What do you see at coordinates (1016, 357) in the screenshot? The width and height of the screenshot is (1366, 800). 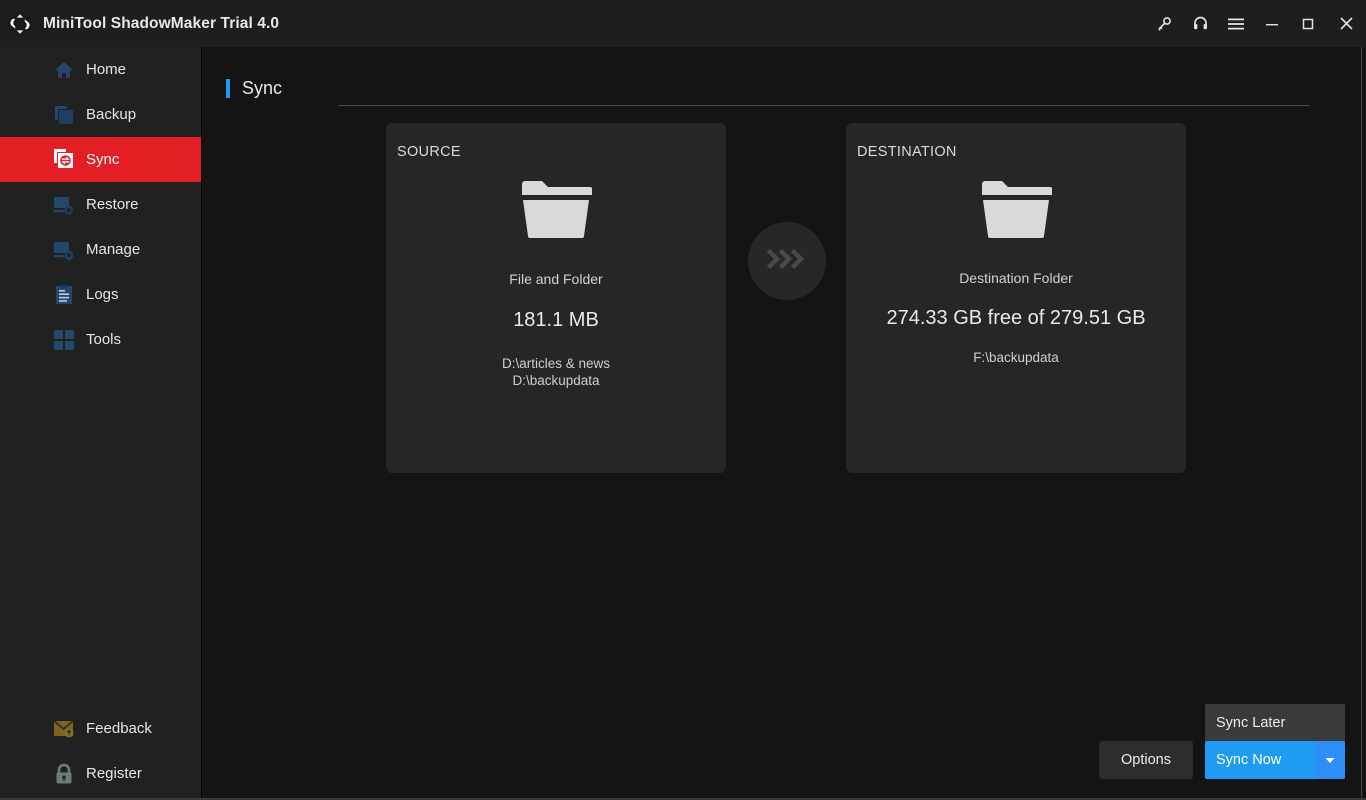 I see `destination-path: F:\backupdata` at bounding box center [1016, 357].